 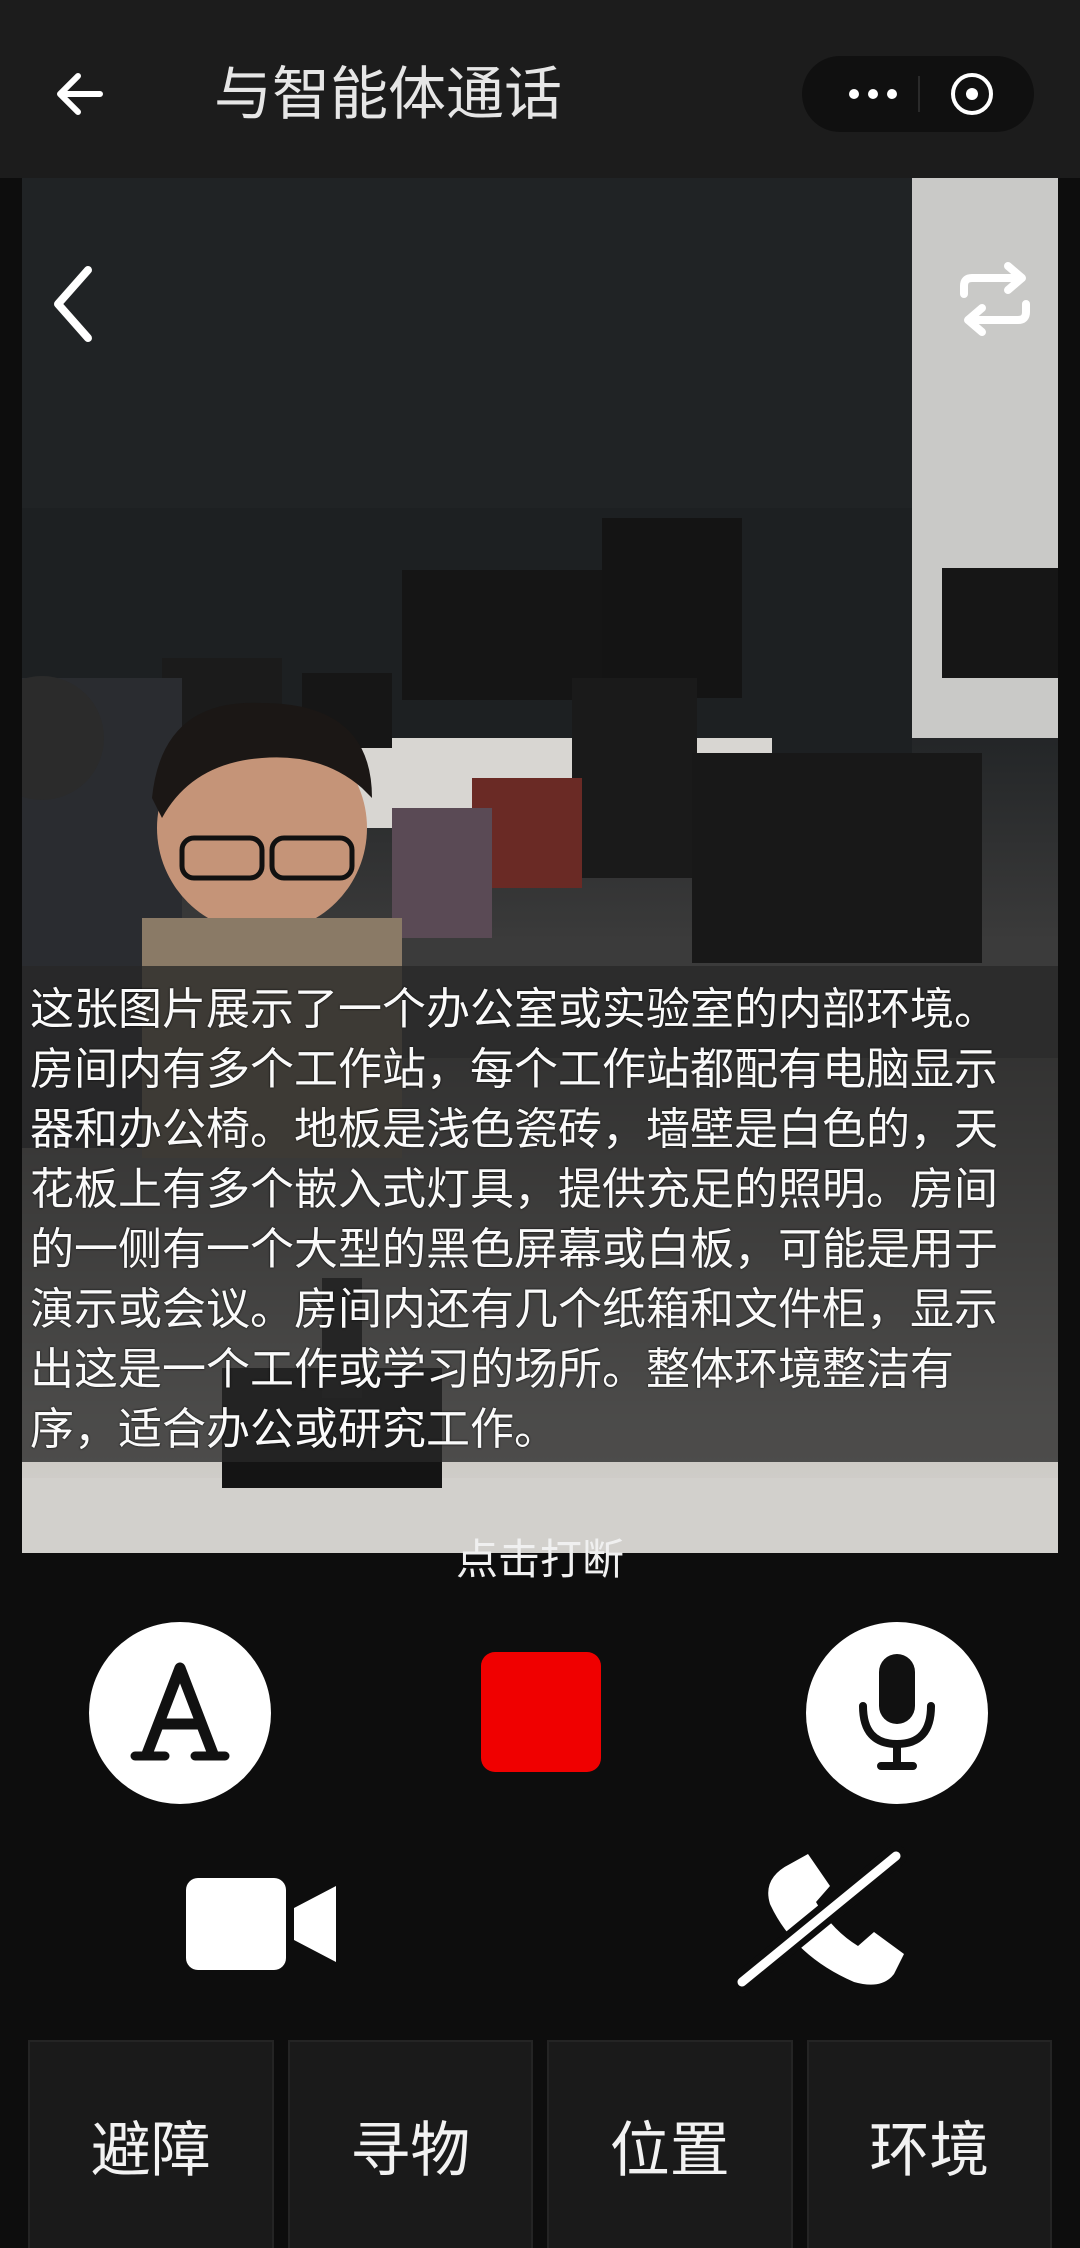 What do you see at coordinates (995, 299) in the screenshot?
I see `switch-camera-icon` at bounding box center [995, 299].